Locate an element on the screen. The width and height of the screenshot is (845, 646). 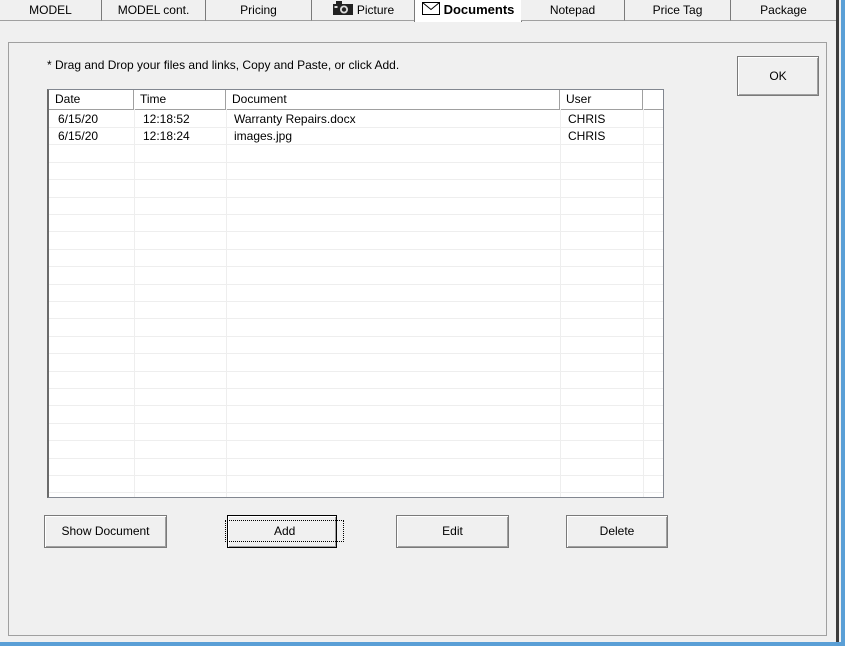
tab-picture: Picture is located at coordinates (364, 10).